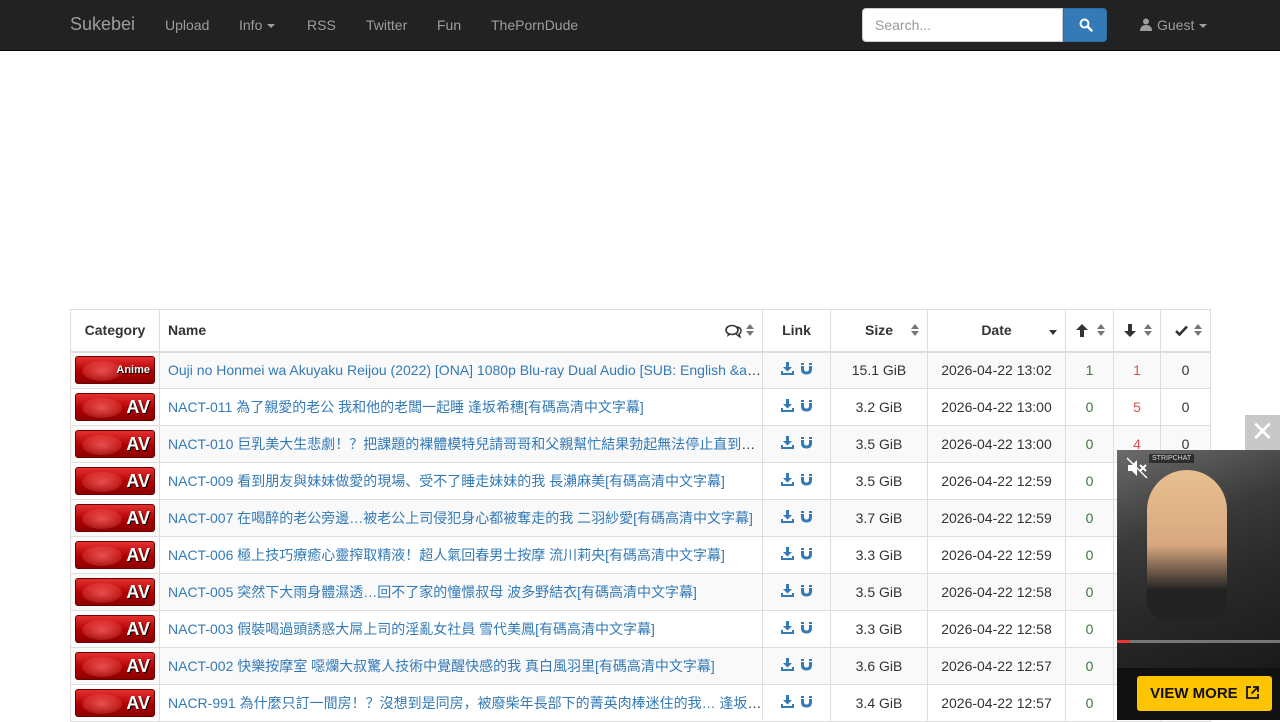 The width and height of the screenshot is (1280, 722). Describe the element at coordinates (879, 331) in the screenshot. I see `header-size: Size` at that location.